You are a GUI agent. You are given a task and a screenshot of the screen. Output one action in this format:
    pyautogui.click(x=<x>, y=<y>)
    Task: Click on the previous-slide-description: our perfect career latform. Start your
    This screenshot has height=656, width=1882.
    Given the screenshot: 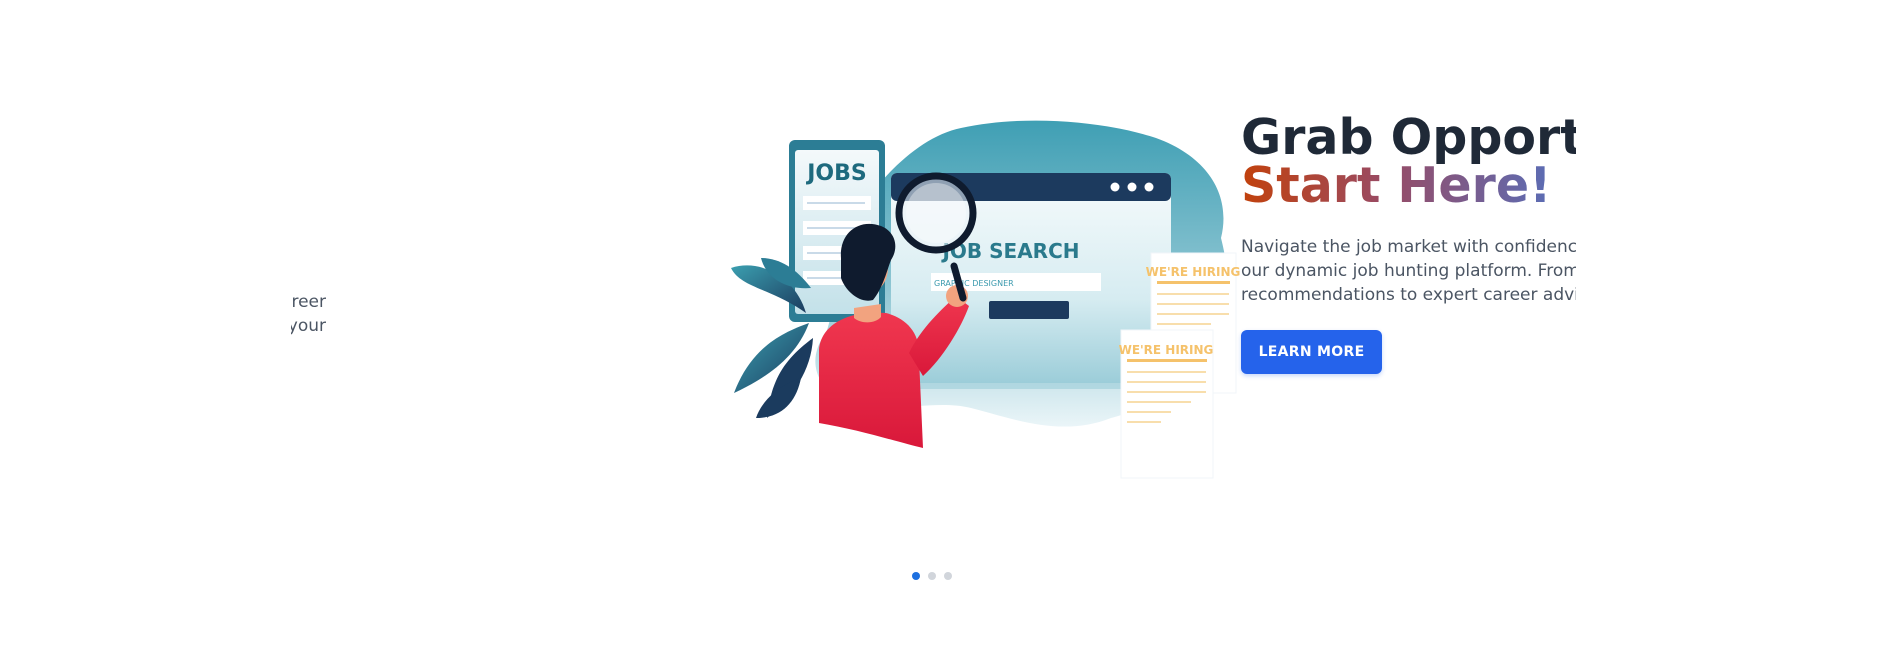 What is the action you would take?
    pyautogui.click(x=308, y=314)
    